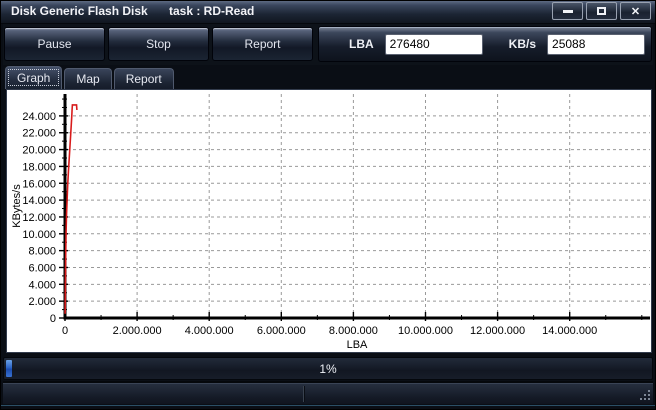 This screenshot has width=656, height=410. I want to click on maximize-icon, so click(601, 11).